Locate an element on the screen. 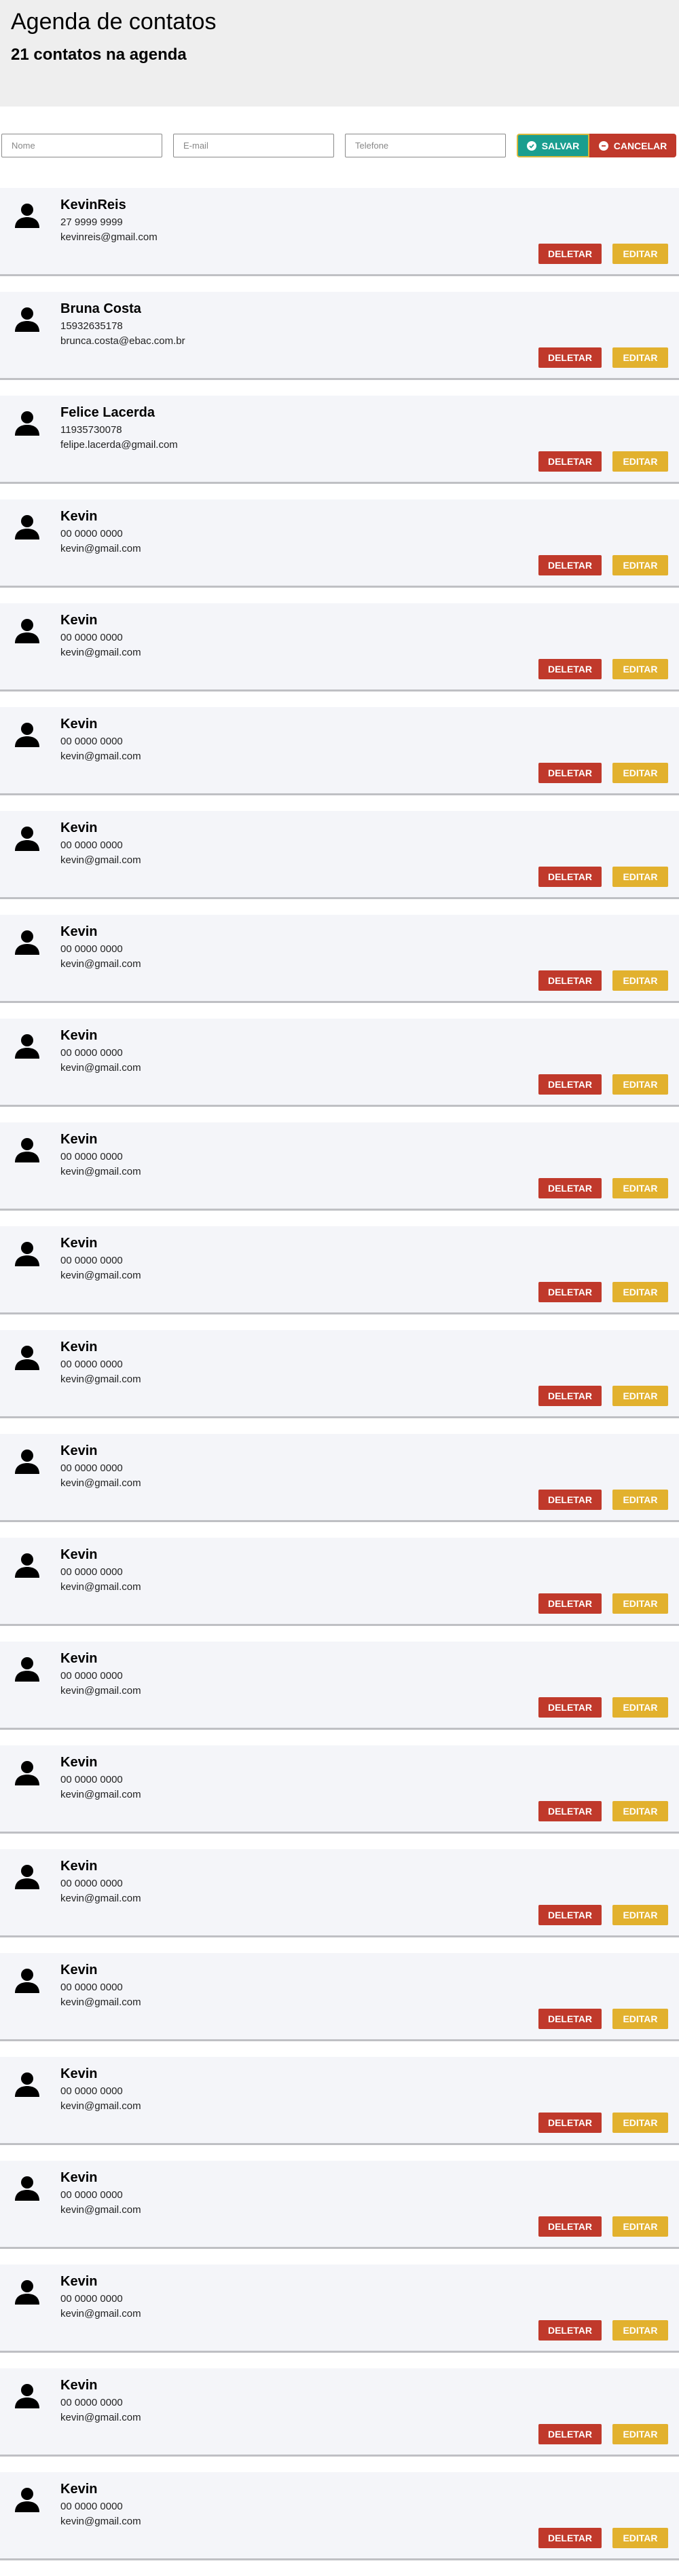 The width and height of the screenshot is (679, 2576). check-circle-icon is located at coordinates (531, 145).